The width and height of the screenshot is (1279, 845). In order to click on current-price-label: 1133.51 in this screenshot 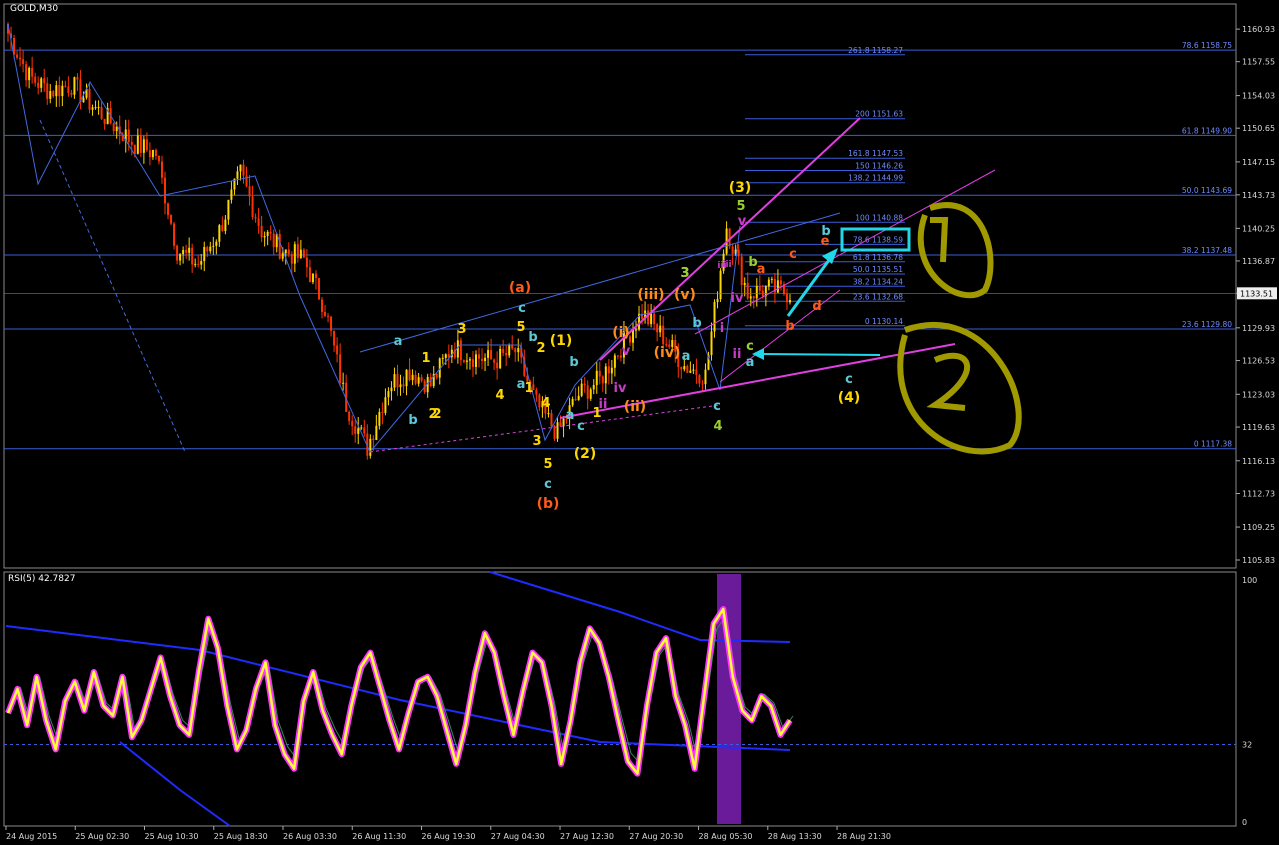, I will do `click(1256, 293)`.